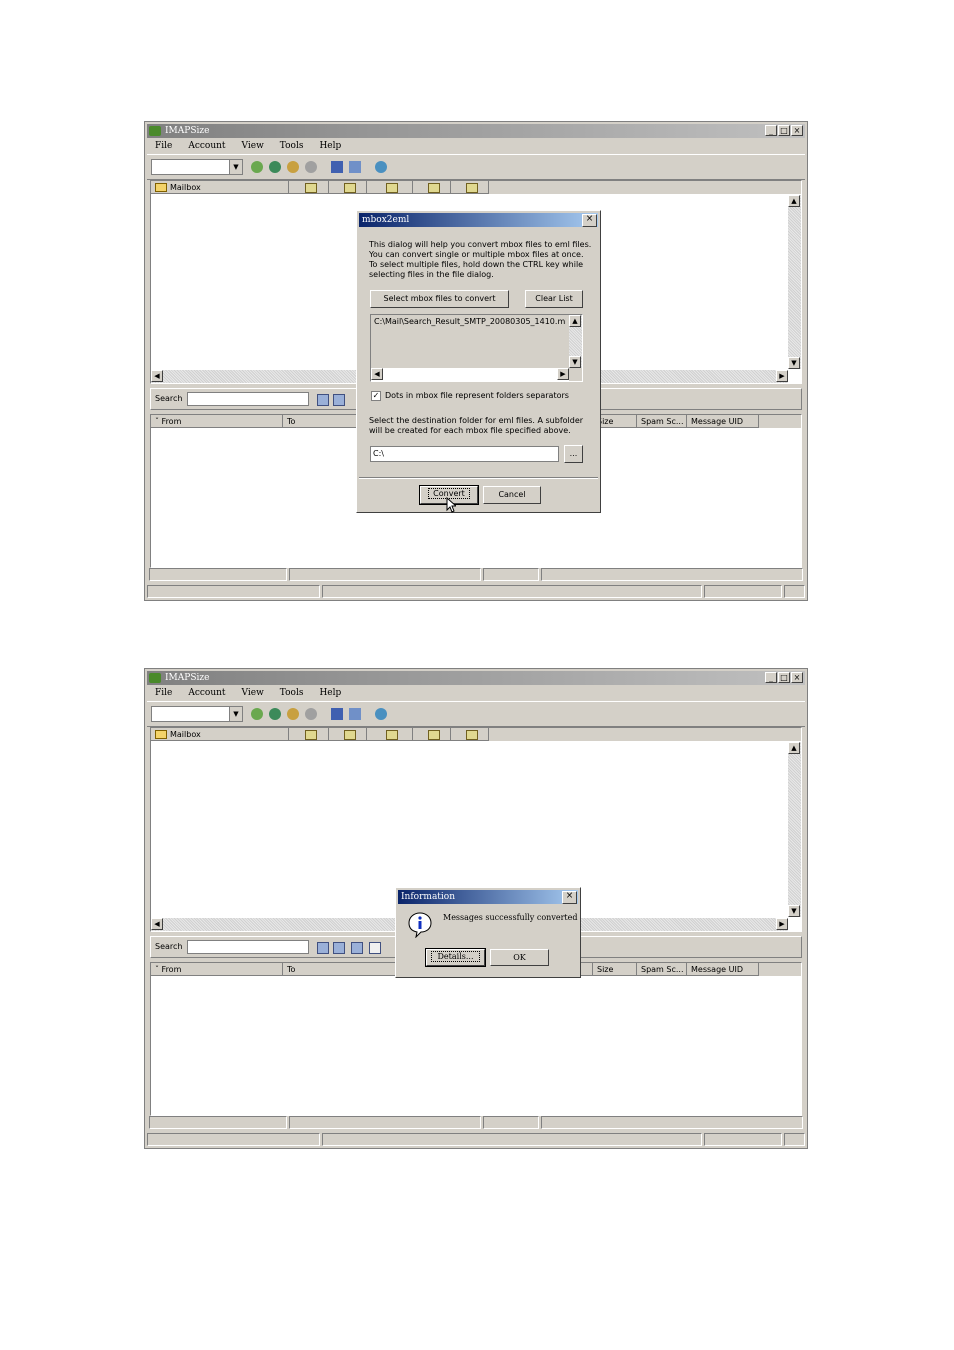 Image resolution: width=954 pixels, height=1350 pixels. Describe the element at coordinates (376, 396) in the screenshot. I see `dots-checkbox: ✓` at that location.